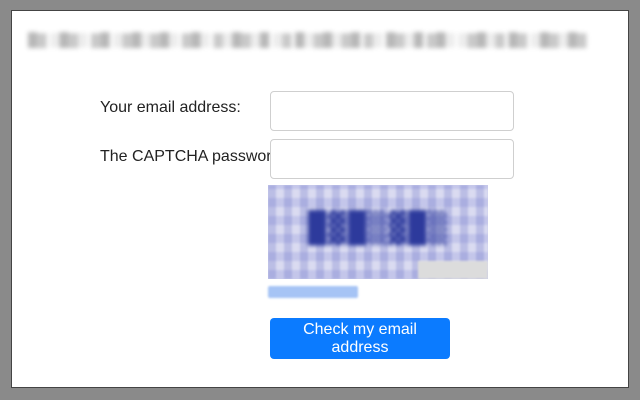 Image resolution: width=640 pixels, height=400 pixels. What do you see at coordinates (170, 107) in the screenshot?
I see `email-label: Your email address:` at bounding box center [170, 107].